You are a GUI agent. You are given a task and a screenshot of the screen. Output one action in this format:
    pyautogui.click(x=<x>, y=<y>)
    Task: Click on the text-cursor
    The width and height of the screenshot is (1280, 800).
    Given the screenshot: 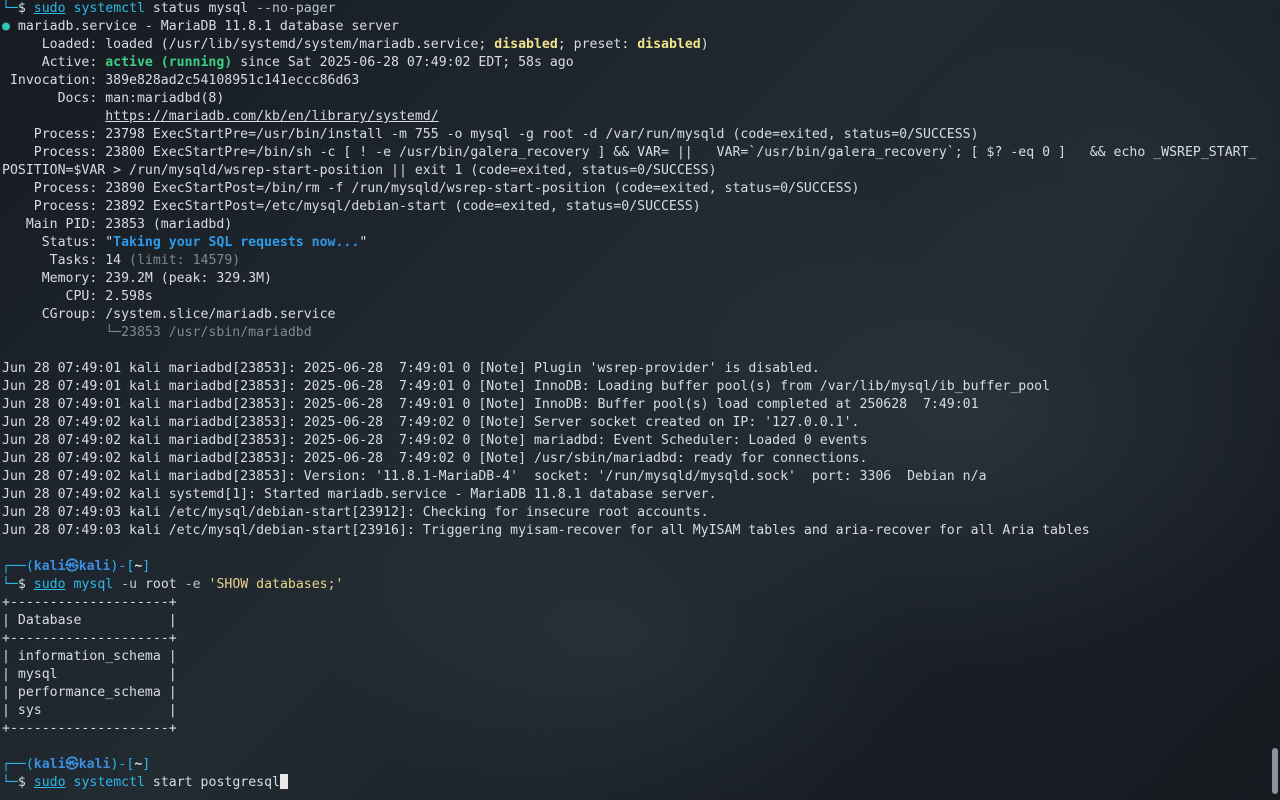 What is the action you would take?
    pyautogui.click(x=283, y=781)
    